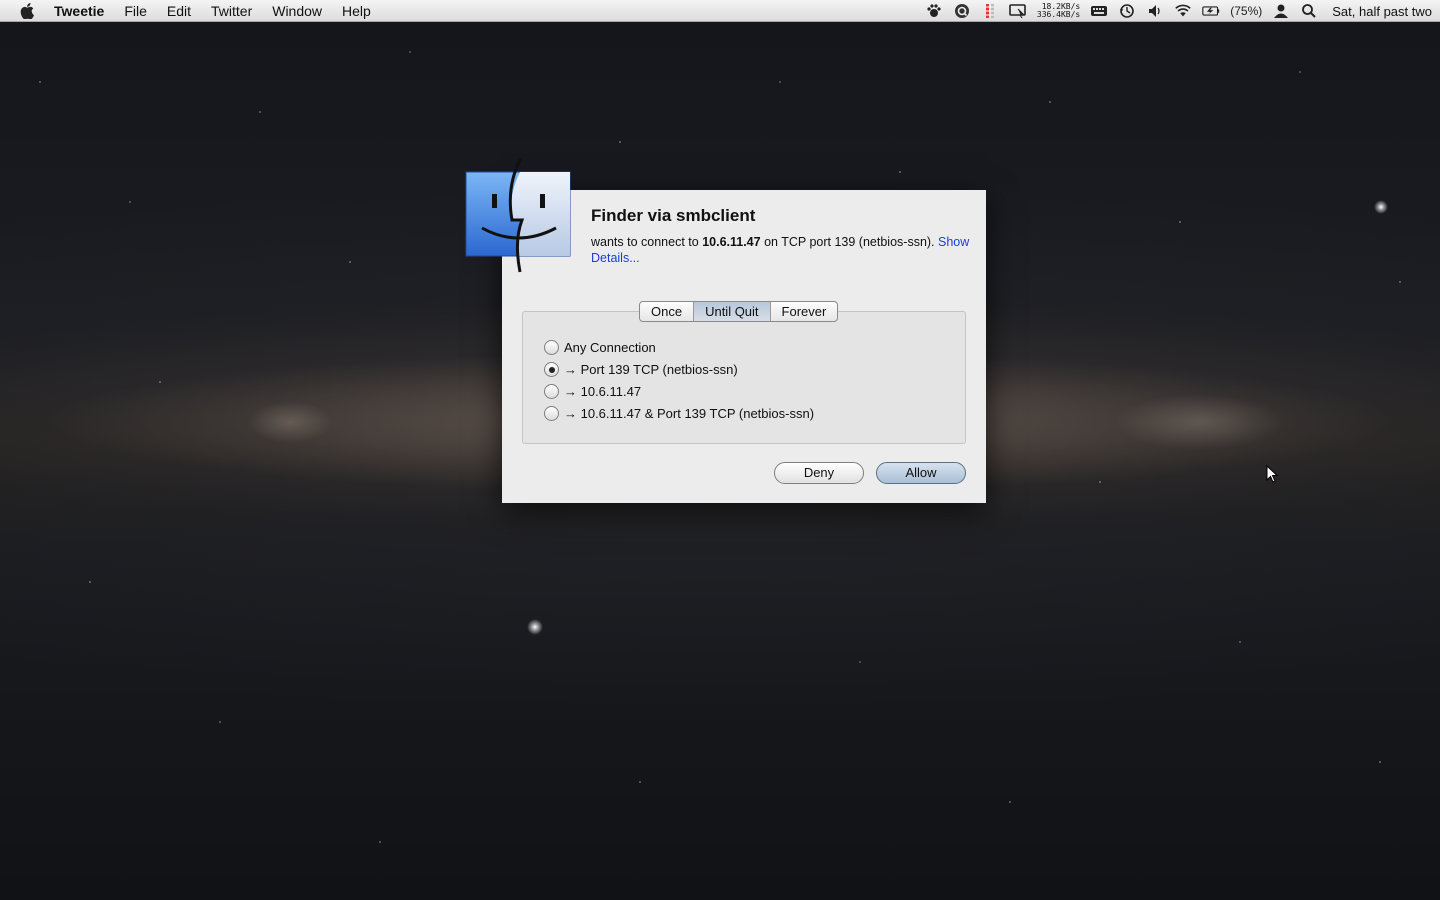 The image size is (1440, 900). I want to click on menu-help: Help, so click(356, 11).